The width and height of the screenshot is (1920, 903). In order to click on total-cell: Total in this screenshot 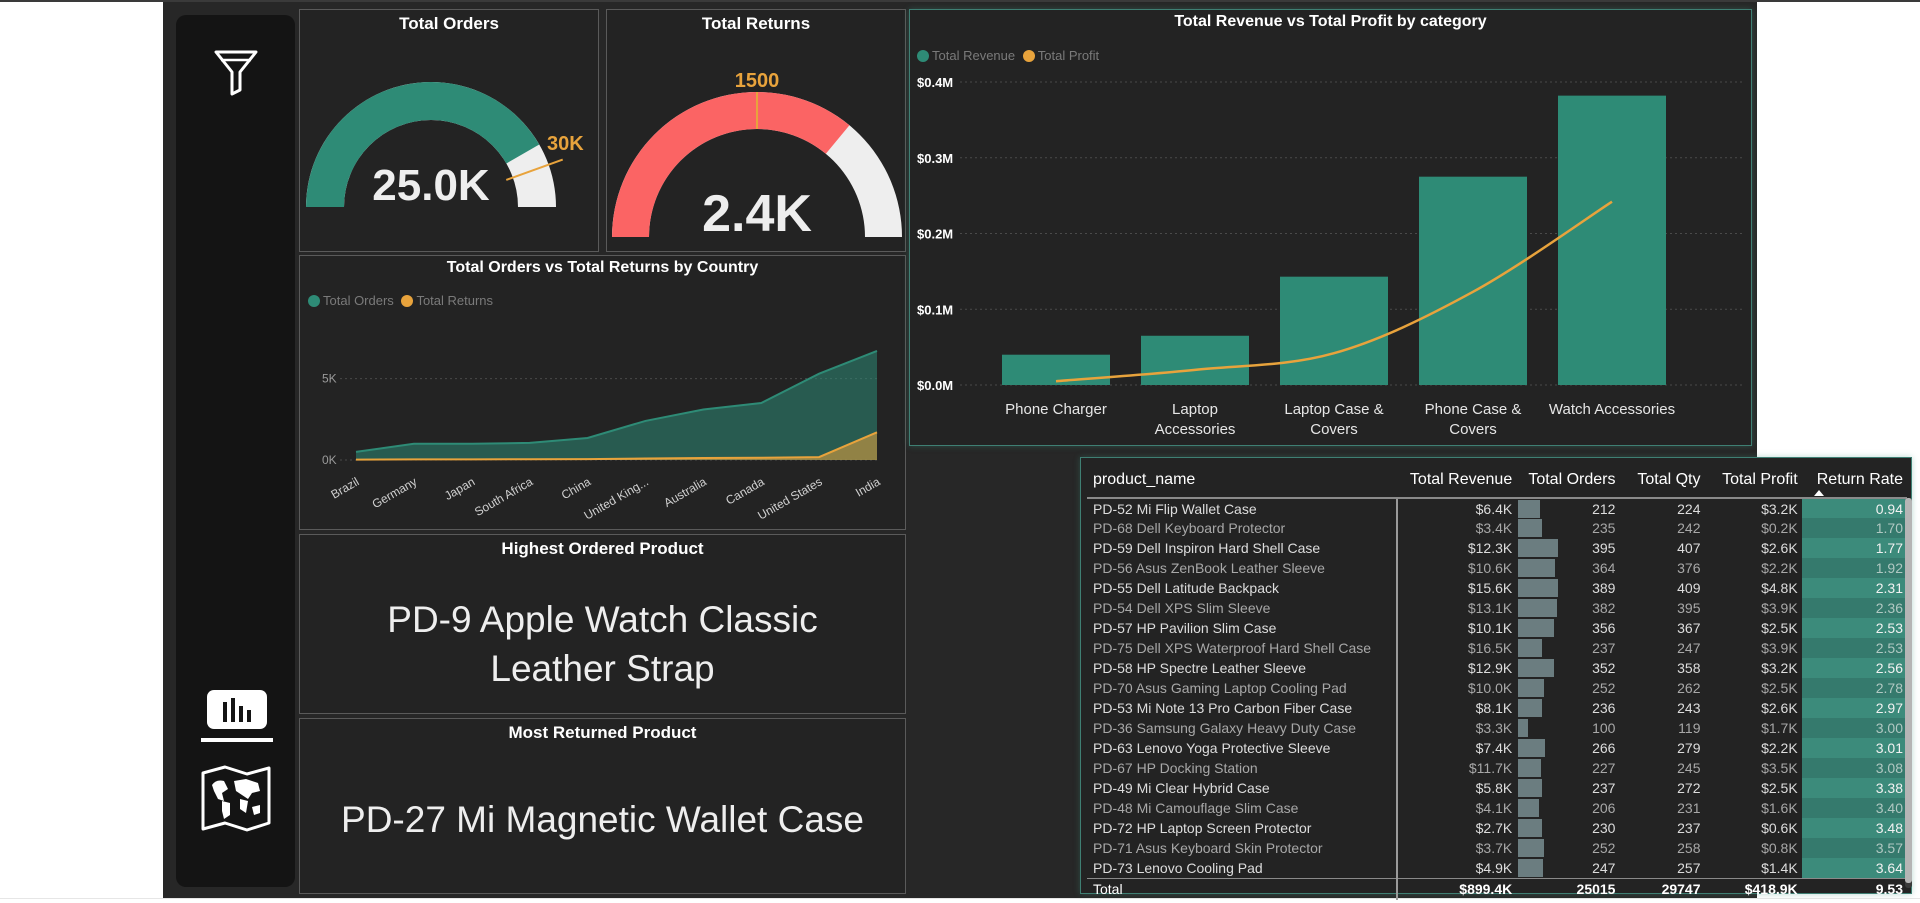, I will do `click(1242, 888)`.